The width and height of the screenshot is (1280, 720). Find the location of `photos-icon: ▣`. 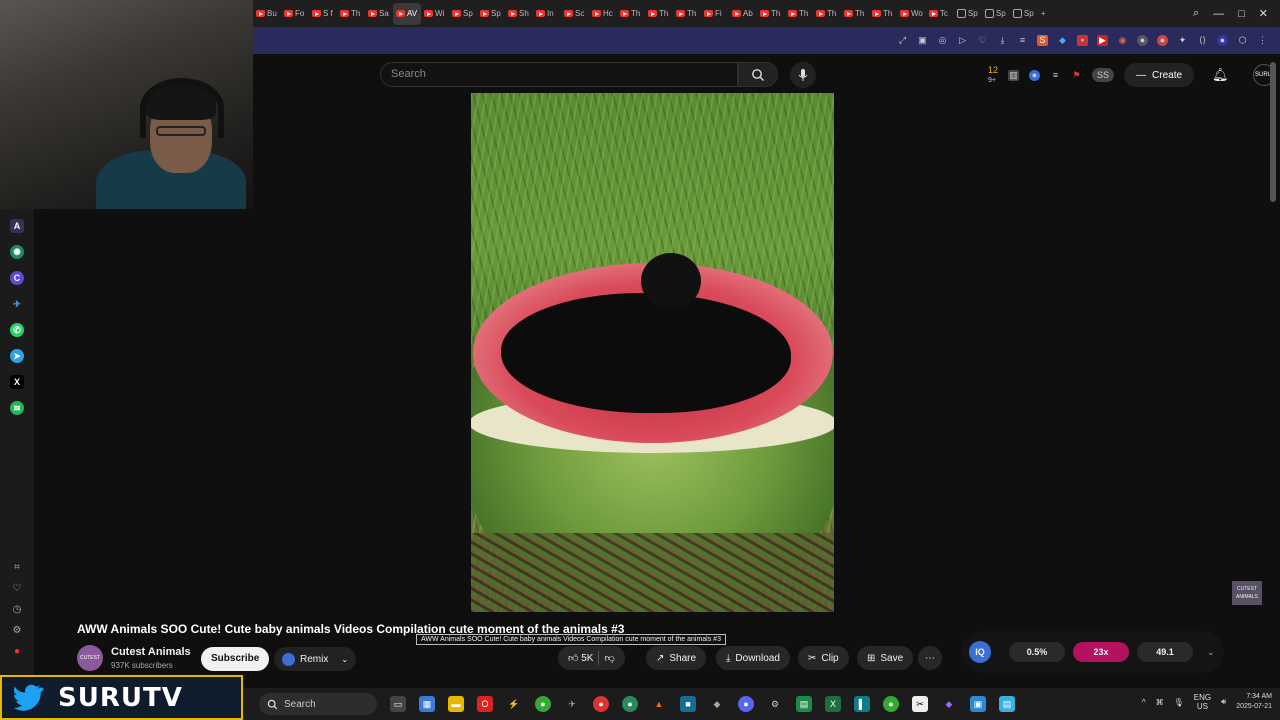

photos-icon: ▣ is located at coordinates (978, 704).